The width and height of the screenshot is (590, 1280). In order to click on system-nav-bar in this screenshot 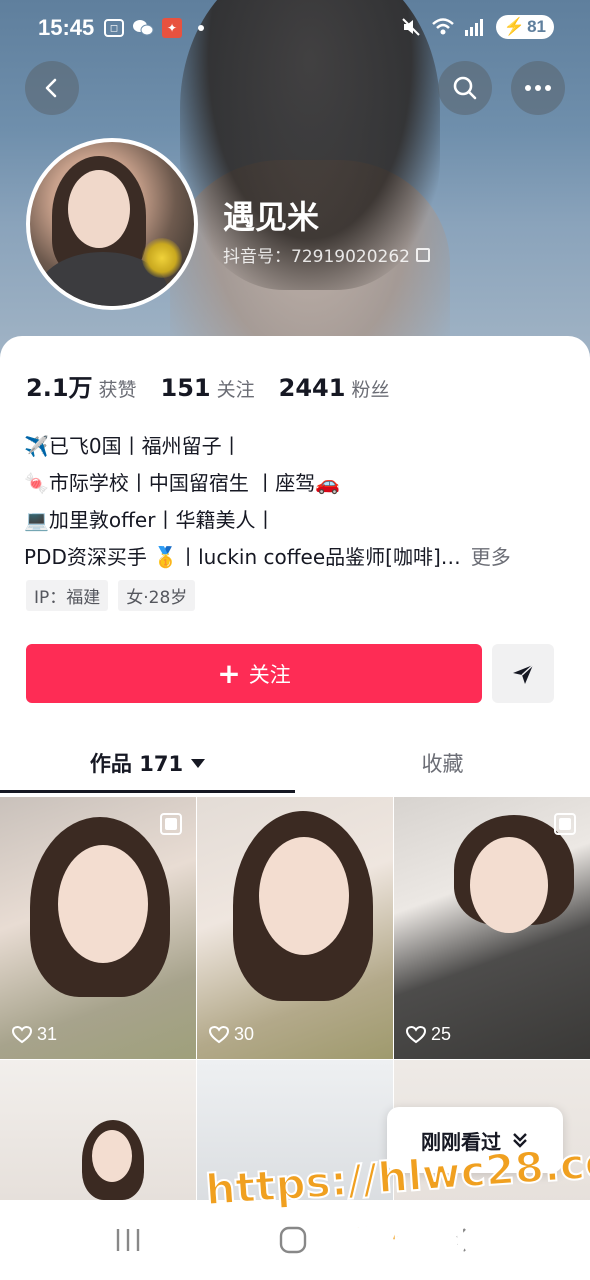, I will do `click(295, 1240)`.